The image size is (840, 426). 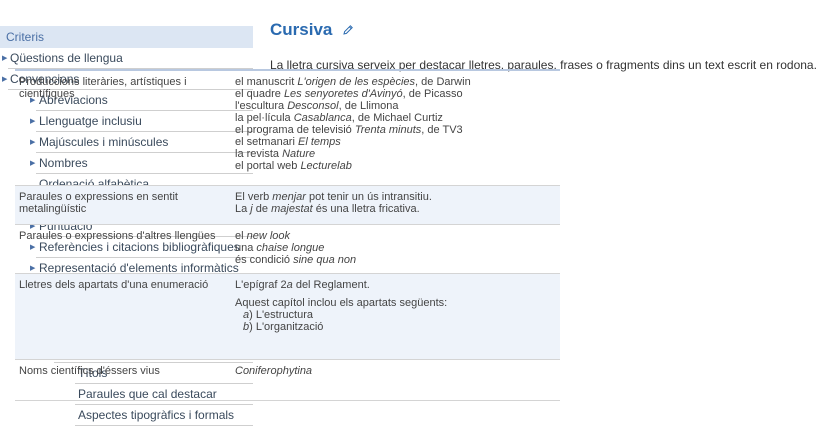 I want to click on sidebar-item: Aspectes tipogràfics i formals, so click(x=126, y=415).